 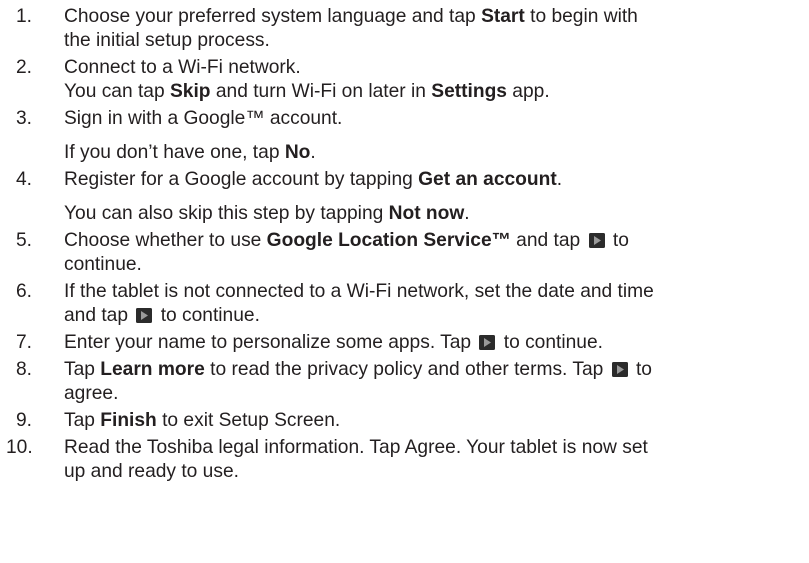 I want to click on step-number: 3., so click(x=24, y=118).